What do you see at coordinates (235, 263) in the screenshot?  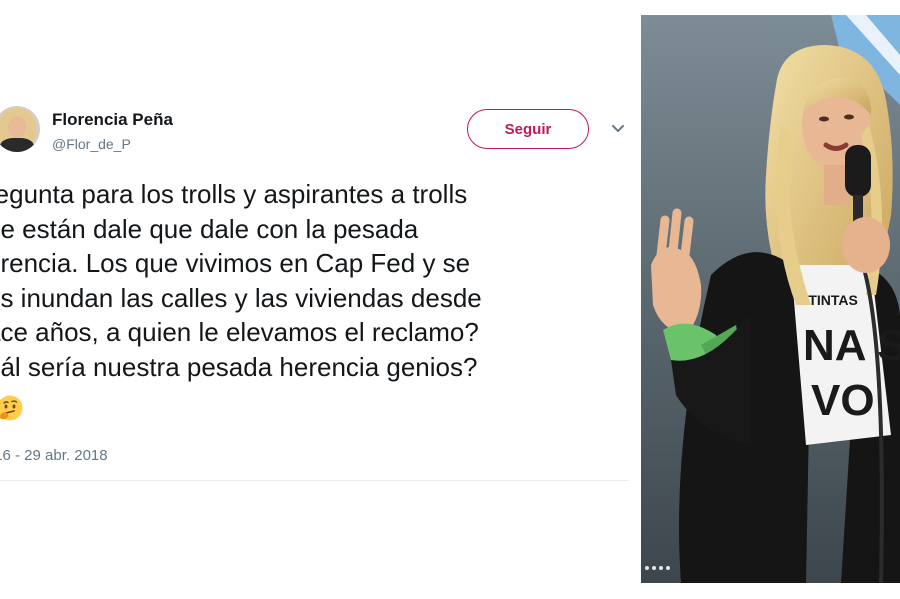 I see `tweet-text-line: erencia. Los que vivimos en Cap Fed y se` at bounding box center [235, 263].